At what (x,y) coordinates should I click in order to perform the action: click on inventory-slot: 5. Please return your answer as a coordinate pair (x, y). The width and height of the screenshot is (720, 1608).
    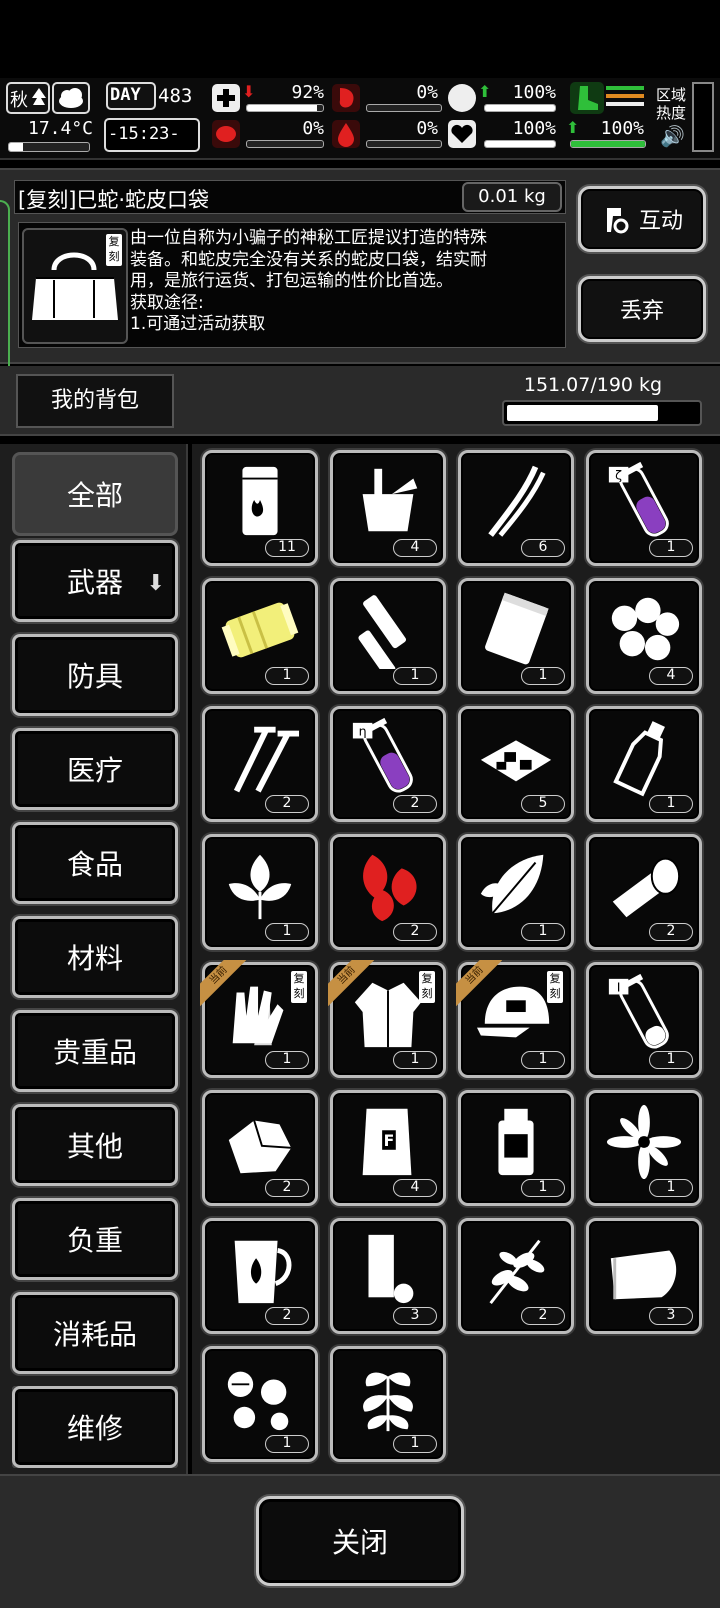
    Looking at the image, I should click on (516, 764).